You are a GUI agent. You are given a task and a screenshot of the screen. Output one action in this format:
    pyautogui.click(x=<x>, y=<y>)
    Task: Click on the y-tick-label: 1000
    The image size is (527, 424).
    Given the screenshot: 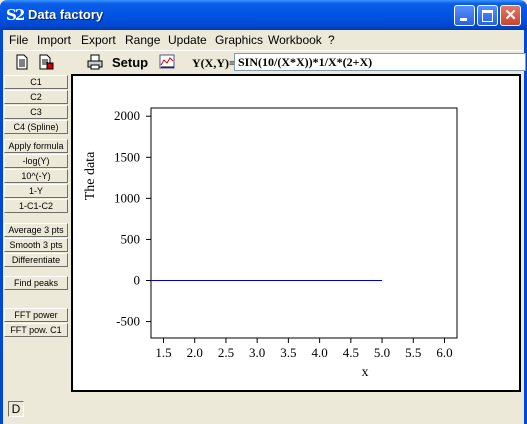 What is the action you would take?
    pyautogui.click(x=127, y=197)
    